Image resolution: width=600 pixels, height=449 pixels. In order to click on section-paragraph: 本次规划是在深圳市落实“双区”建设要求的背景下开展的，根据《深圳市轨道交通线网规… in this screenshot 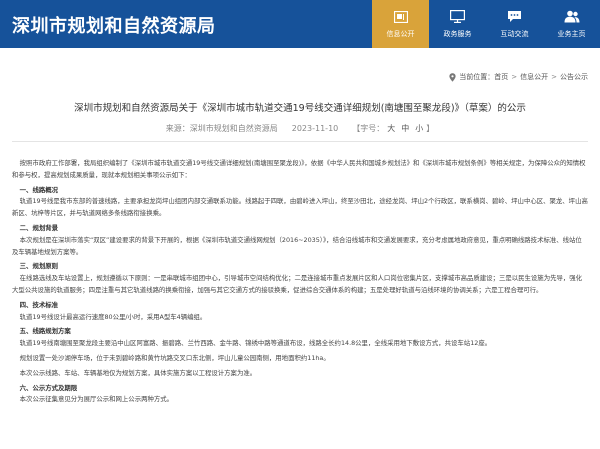, I will do `click(297, 245)`.